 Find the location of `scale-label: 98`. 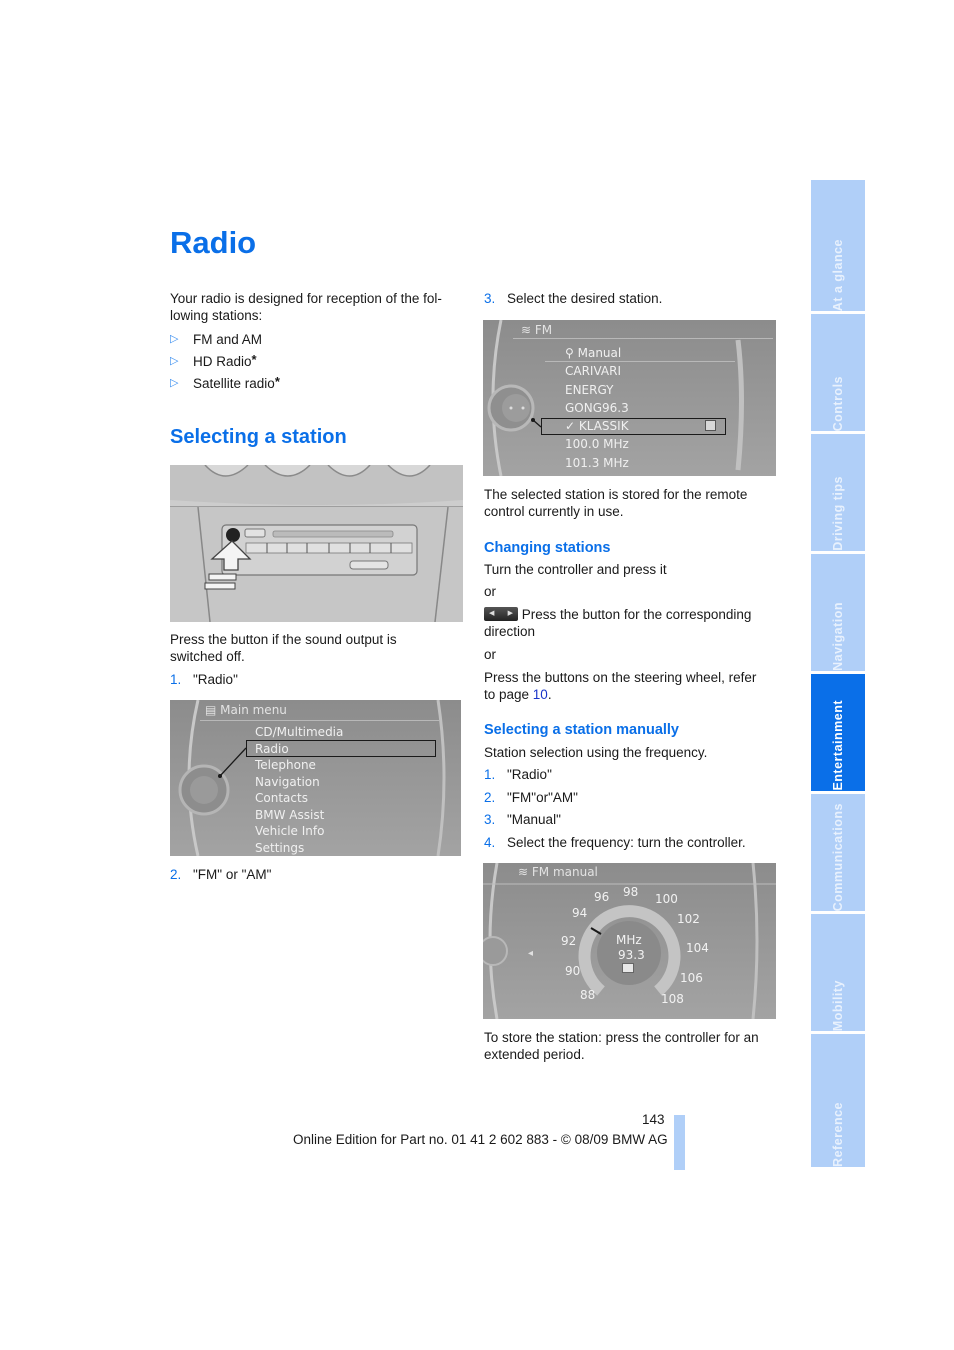

scale-label: 98 is located at coordinates (631, 892).